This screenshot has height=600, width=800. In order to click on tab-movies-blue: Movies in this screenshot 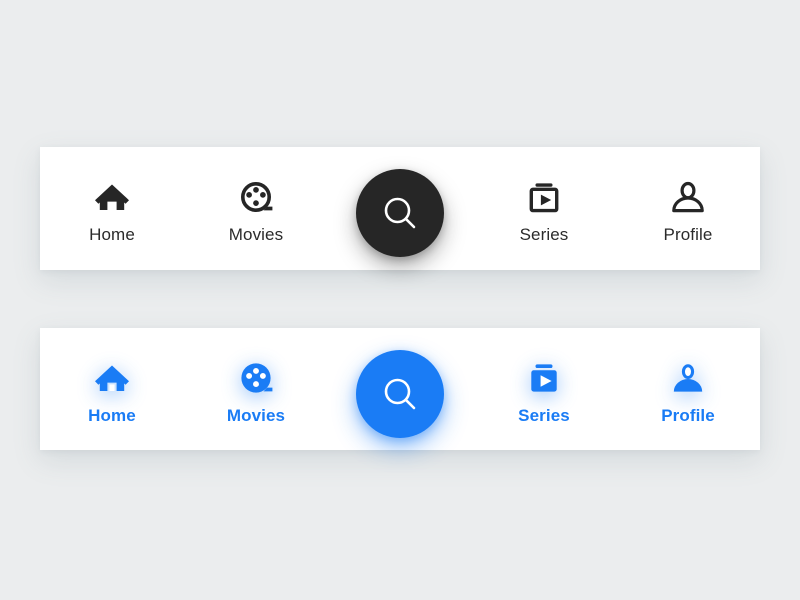, I will do `click(256, 389)`.